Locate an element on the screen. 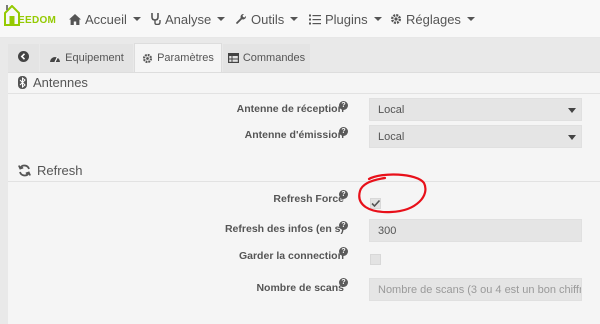  nav-reglages-label: Réglages is located at coordinates (433, 19).